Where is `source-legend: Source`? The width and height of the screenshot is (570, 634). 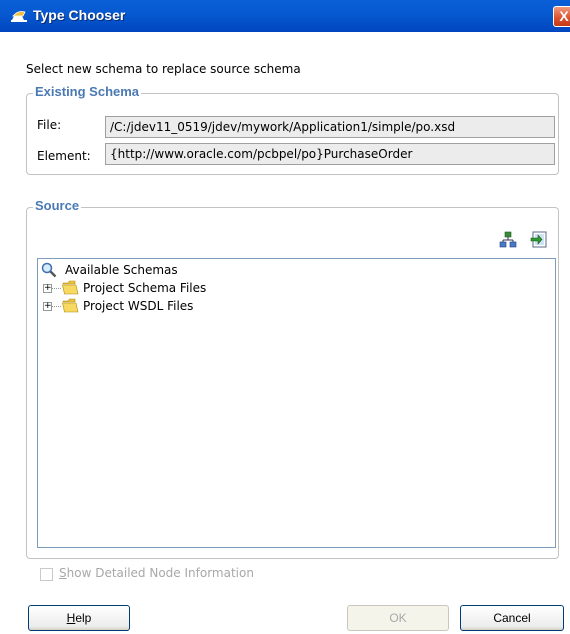 source-legend: Source is located at coordinates (57, 205).